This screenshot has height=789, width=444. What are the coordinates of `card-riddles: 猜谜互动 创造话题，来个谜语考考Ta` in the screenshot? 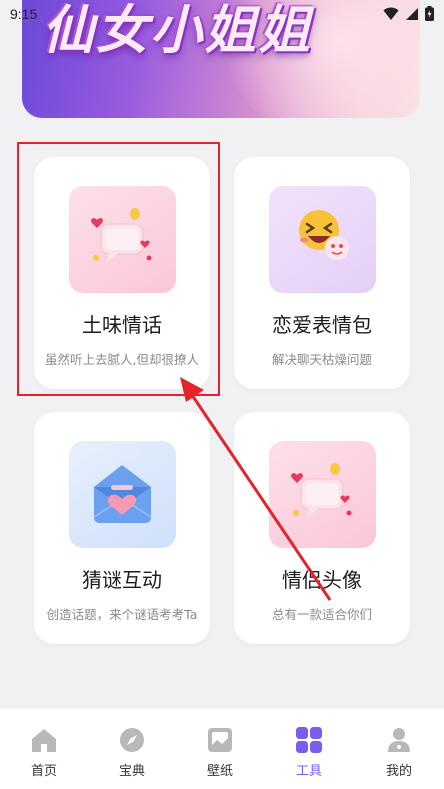 It's located at (122, 528).